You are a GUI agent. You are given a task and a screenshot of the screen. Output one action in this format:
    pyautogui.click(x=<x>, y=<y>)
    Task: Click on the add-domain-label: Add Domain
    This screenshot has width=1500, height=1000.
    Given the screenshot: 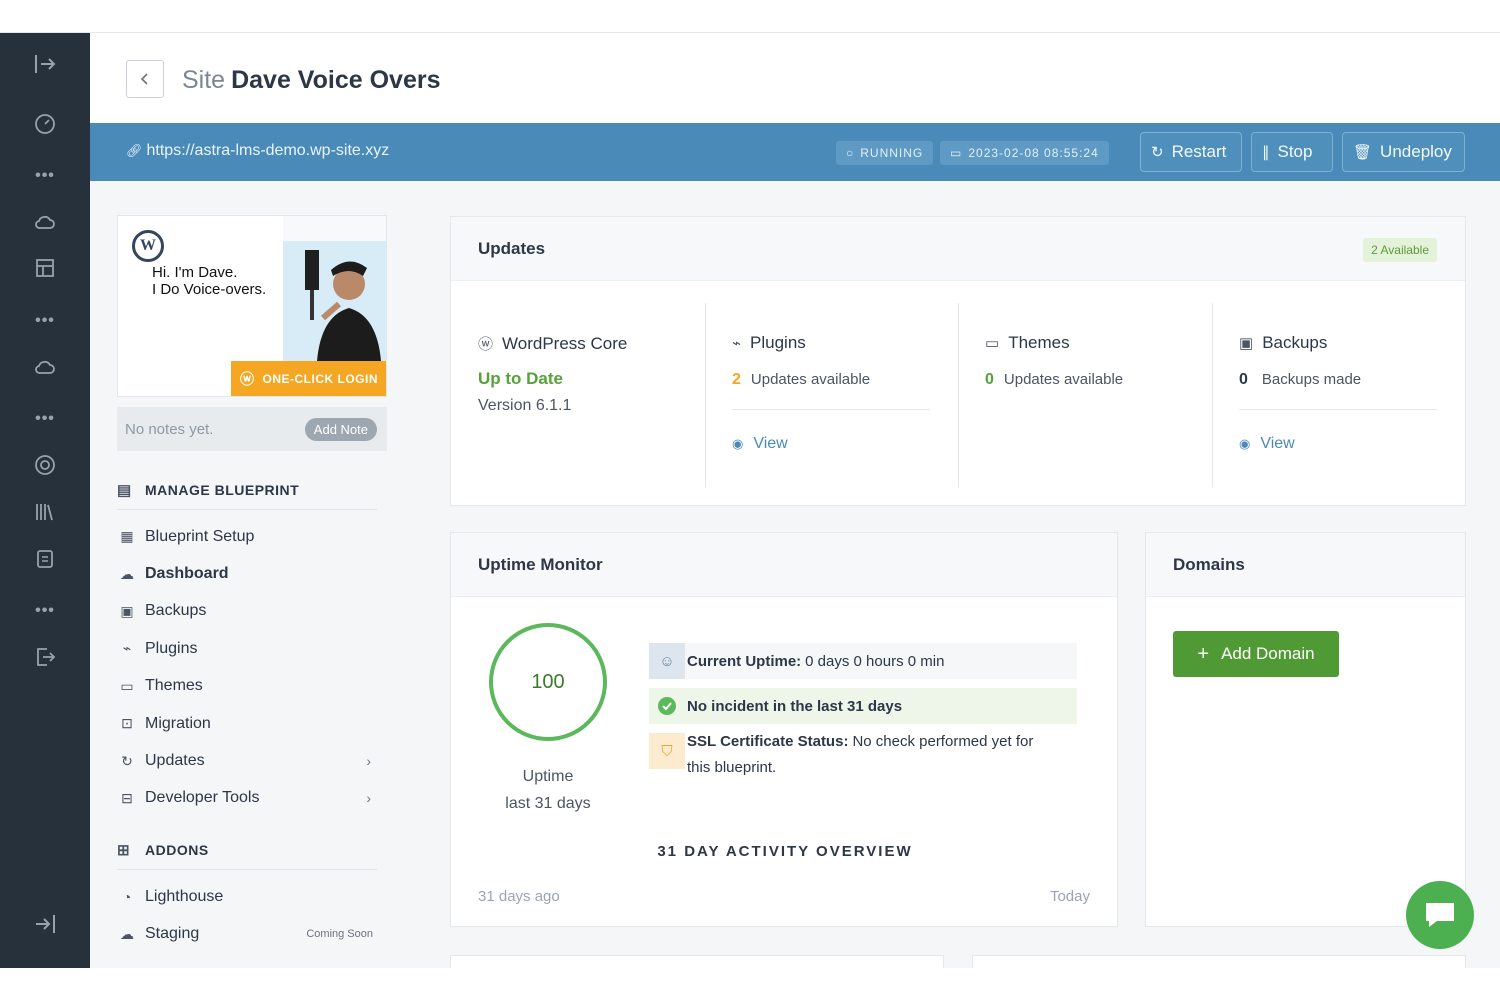 What is the action you would take?
    pyautogui.click(x=1268, y=653)
    